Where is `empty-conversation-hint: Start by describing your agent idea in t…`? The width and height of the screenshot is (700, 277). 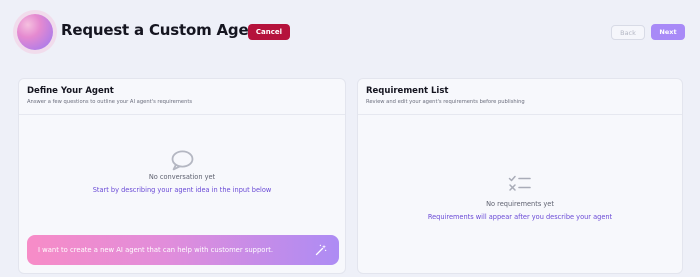
empty-conversation-hint: Start by describing your agent idea in t… is located at coordinates (182, 190).